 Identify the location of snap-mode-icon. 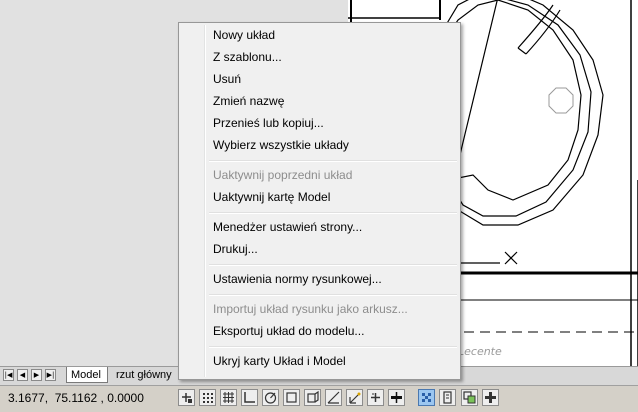
(207, 397).